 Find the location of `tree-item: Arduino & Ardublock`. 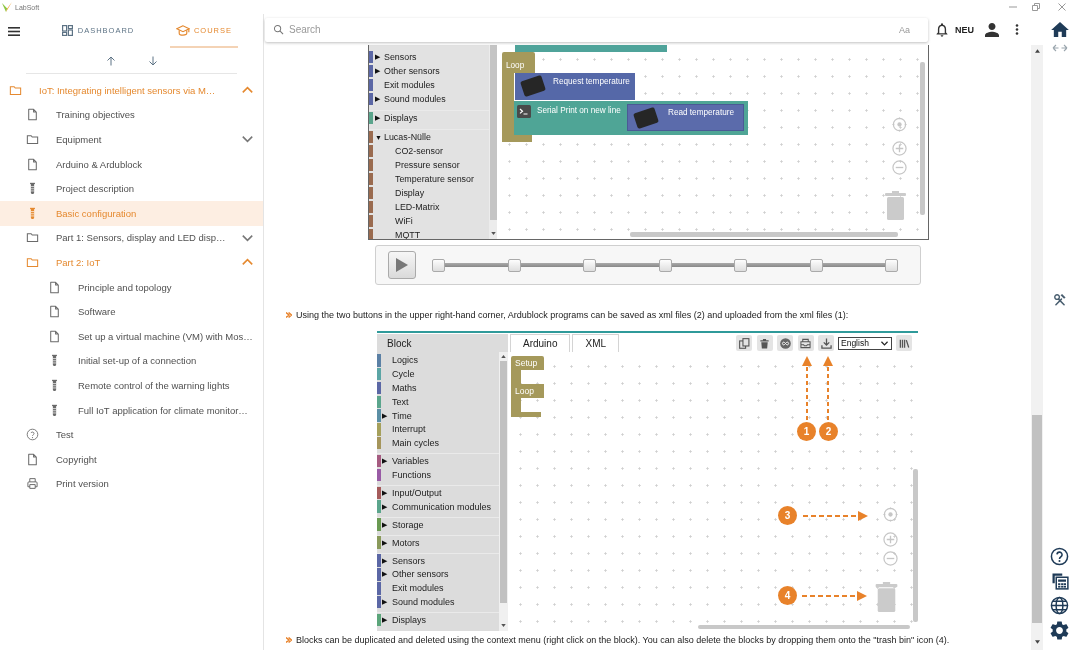

tree-item: Arduino & Ardublock is located at coordinates (131, 164).